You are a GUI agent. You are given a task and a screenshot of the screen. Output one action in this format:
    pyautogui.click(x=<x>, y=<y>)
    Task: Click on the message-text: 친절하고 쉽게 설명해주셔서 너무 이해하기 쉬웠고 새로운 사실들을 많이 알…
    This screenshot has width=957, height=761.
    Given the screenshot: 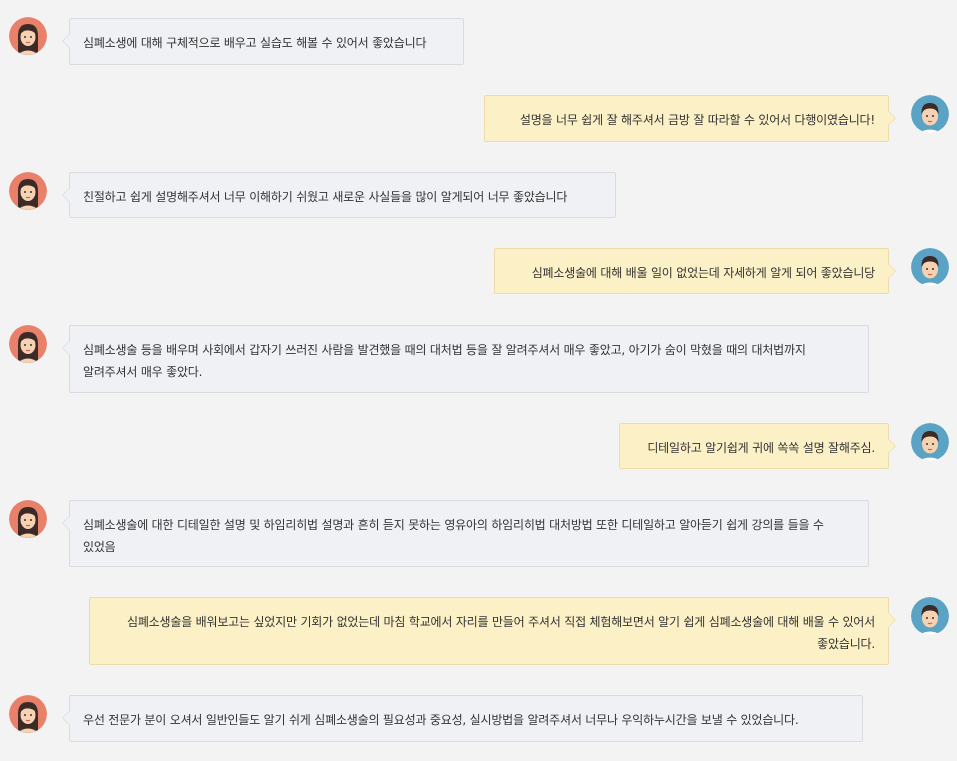 What is the action you would take?
    pyautogui.click(x=325, y=197)
    